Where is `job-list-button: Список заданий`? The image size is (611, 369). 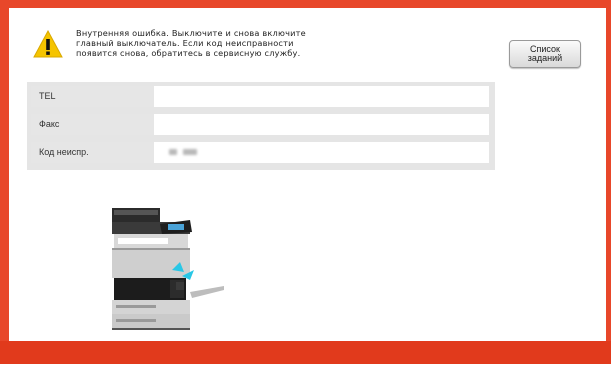
job-list-button: Список заданий is located at coordinates (545, 54).